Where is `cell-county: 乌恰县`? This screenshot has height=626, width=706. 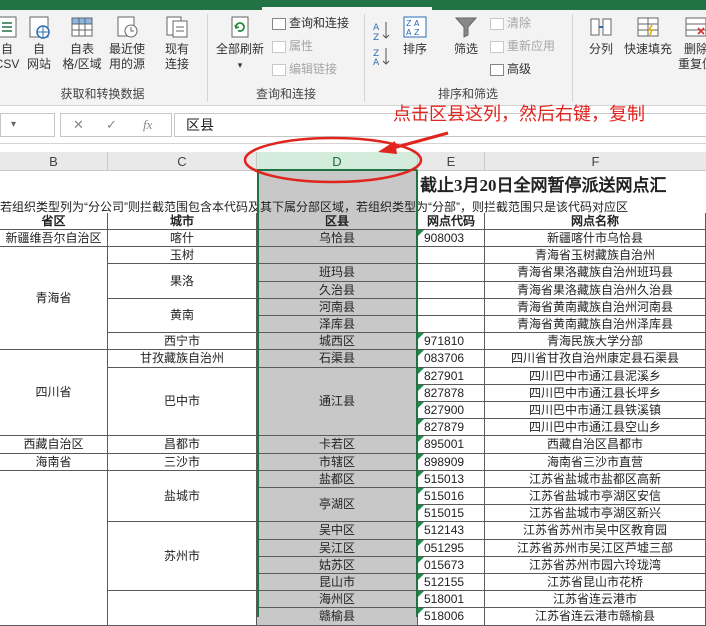
cell-county: 乌恰县 is located at coordinates (337, 238).